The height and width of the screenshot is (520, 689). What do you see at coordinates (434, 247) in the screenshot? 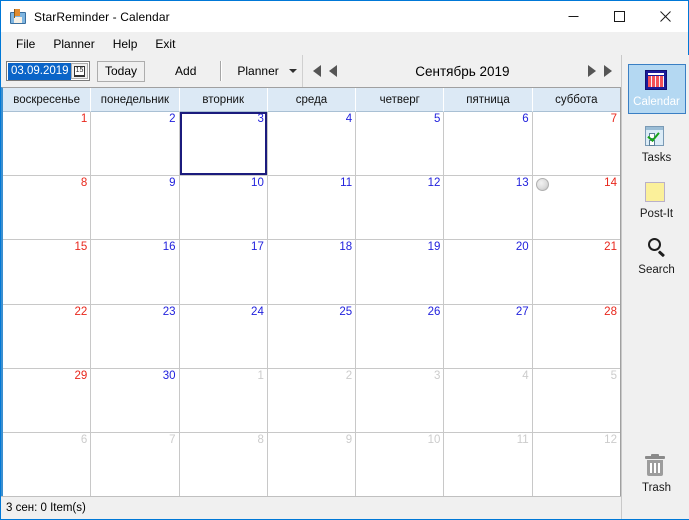
I see `calendar-day-number: 19` at bounding box center [434, 247].